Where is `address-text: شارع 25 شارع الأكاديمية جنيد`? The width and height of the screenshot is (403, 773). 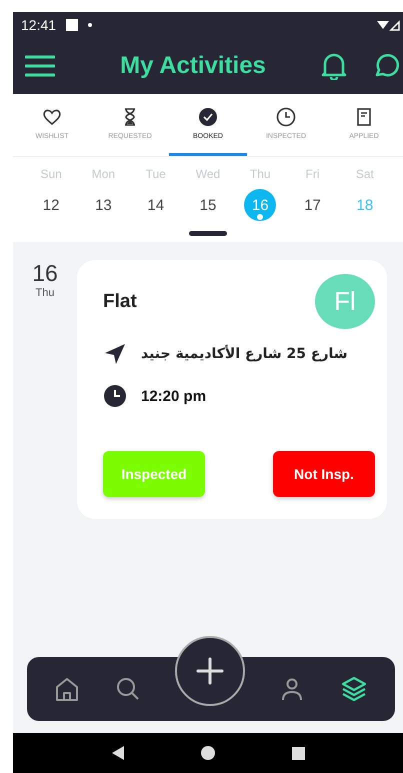 address-text: شارع 25 شارع الأكاديمية جنيد is located at coordinates (244, 354).